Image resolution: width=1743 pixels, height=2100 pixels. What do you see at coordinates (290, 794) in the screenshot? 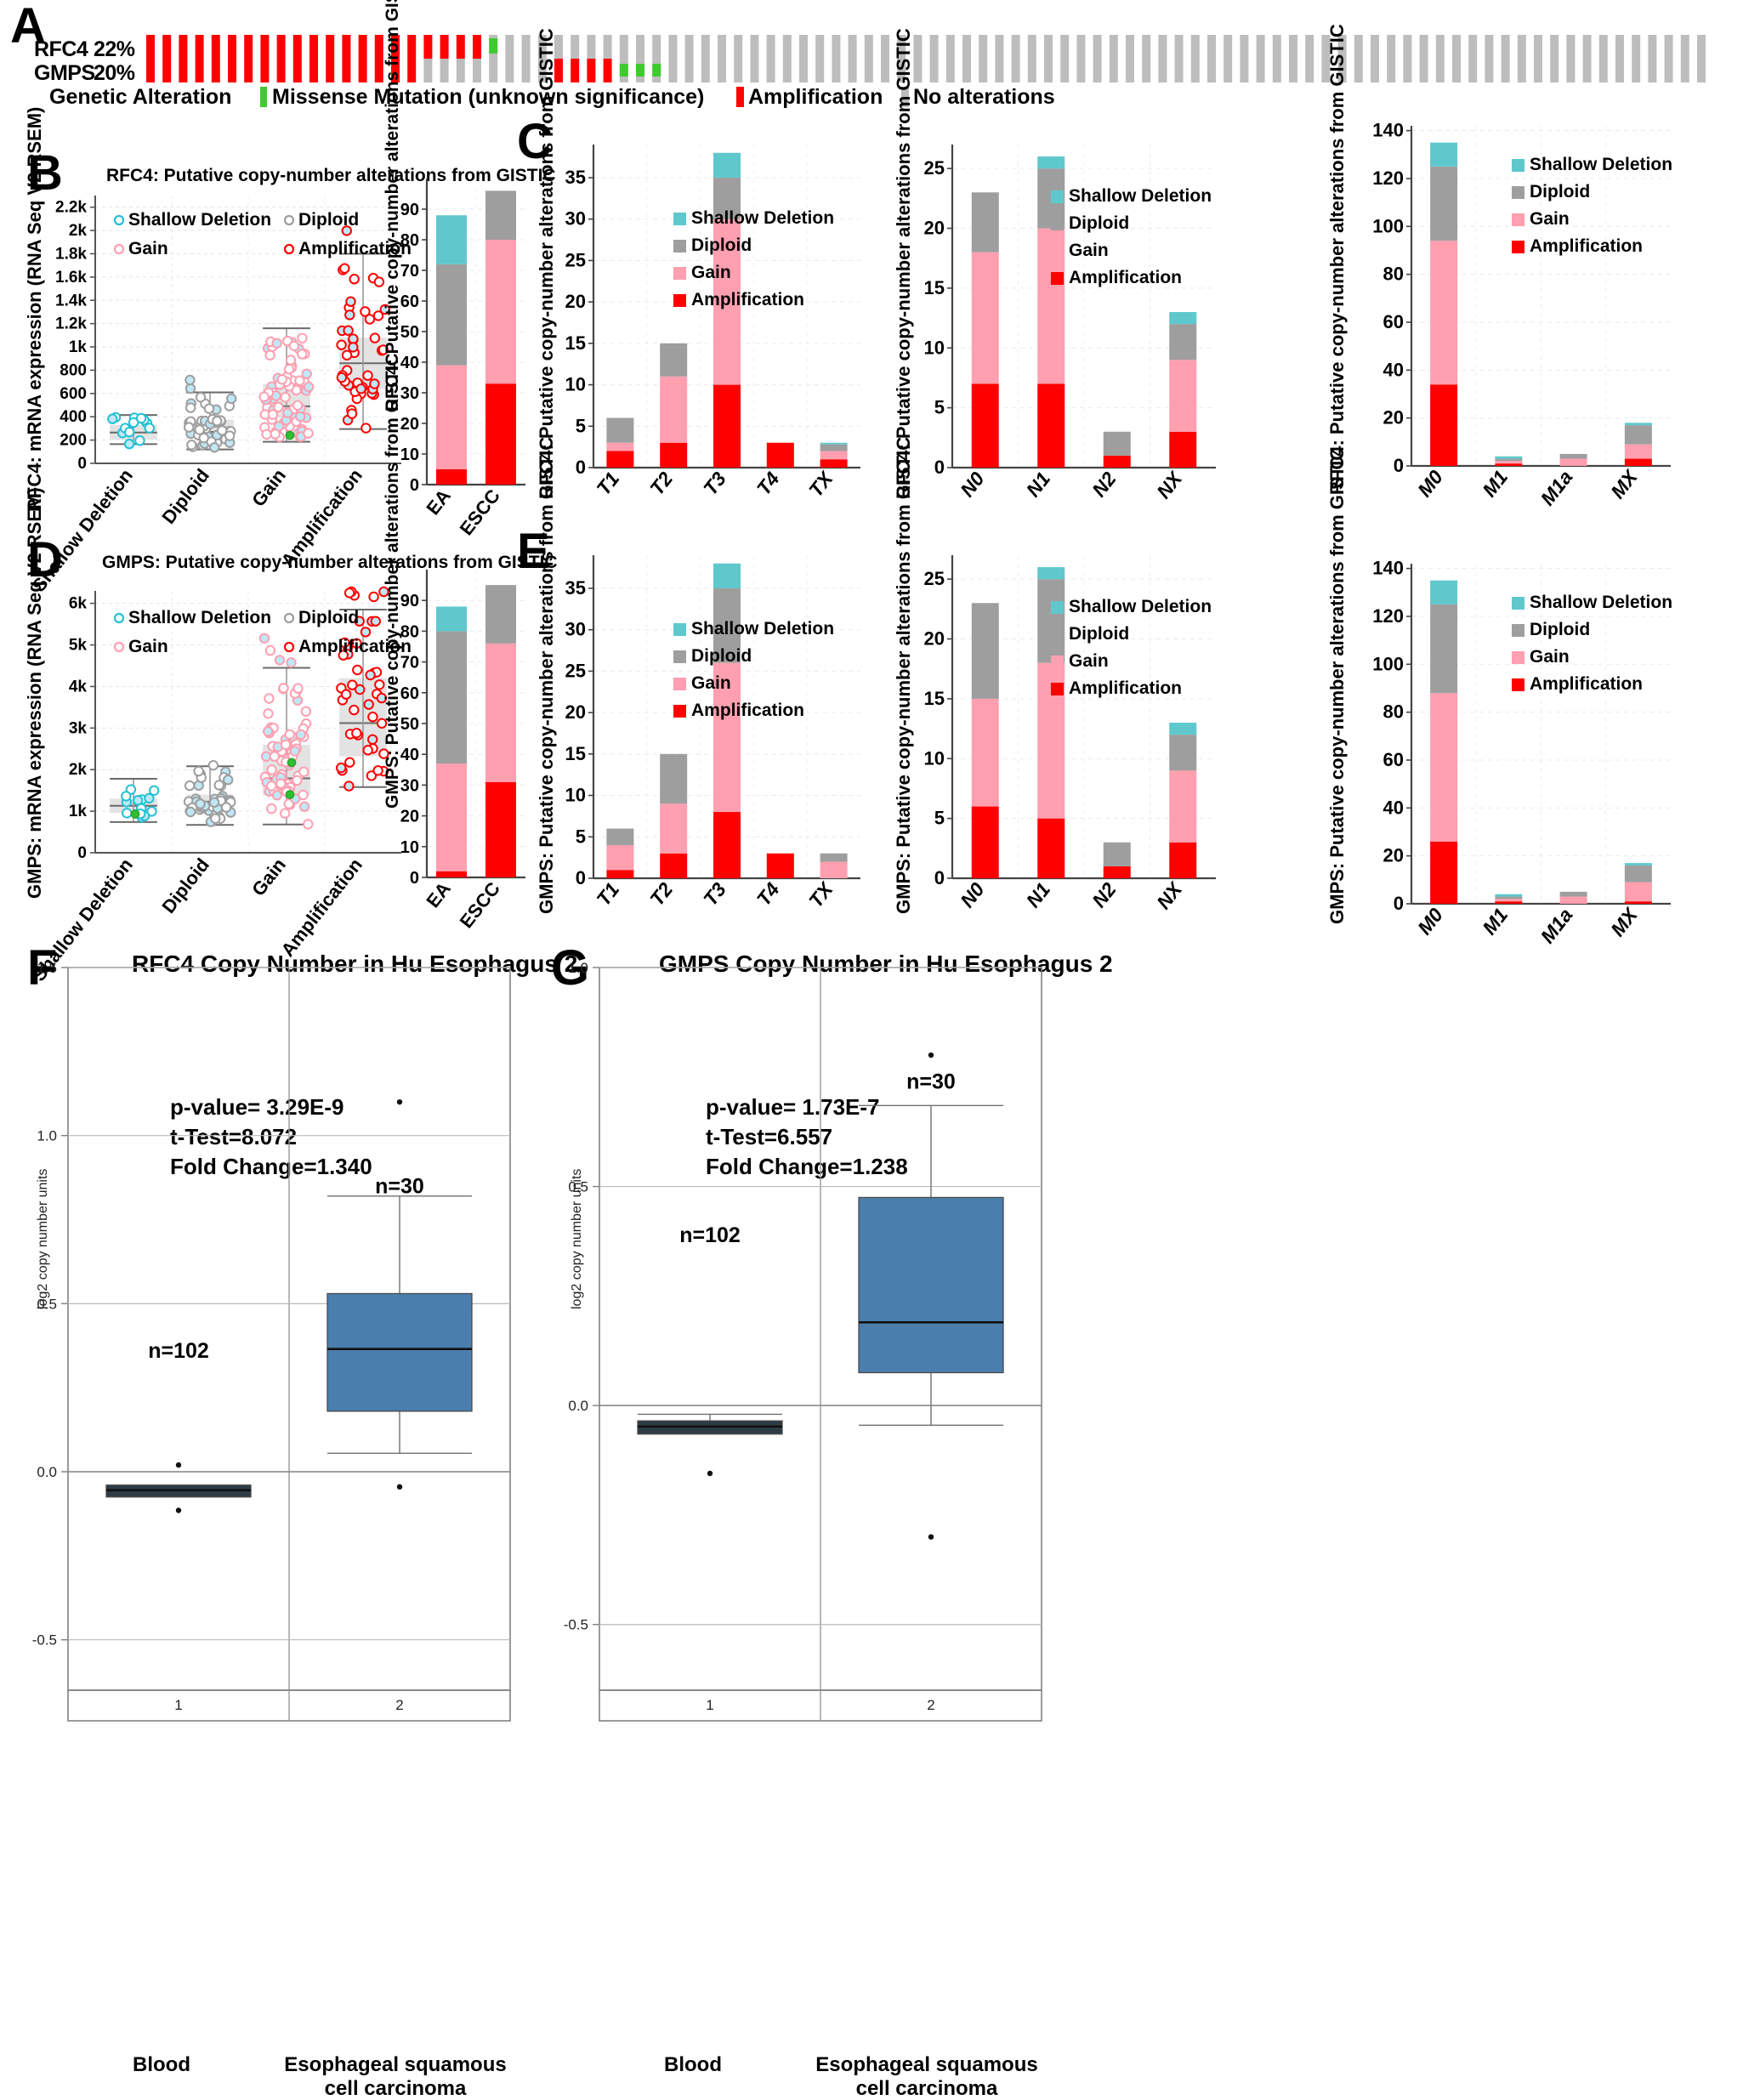
I see `data-point-highlighted` at bounding box center [290, 794].